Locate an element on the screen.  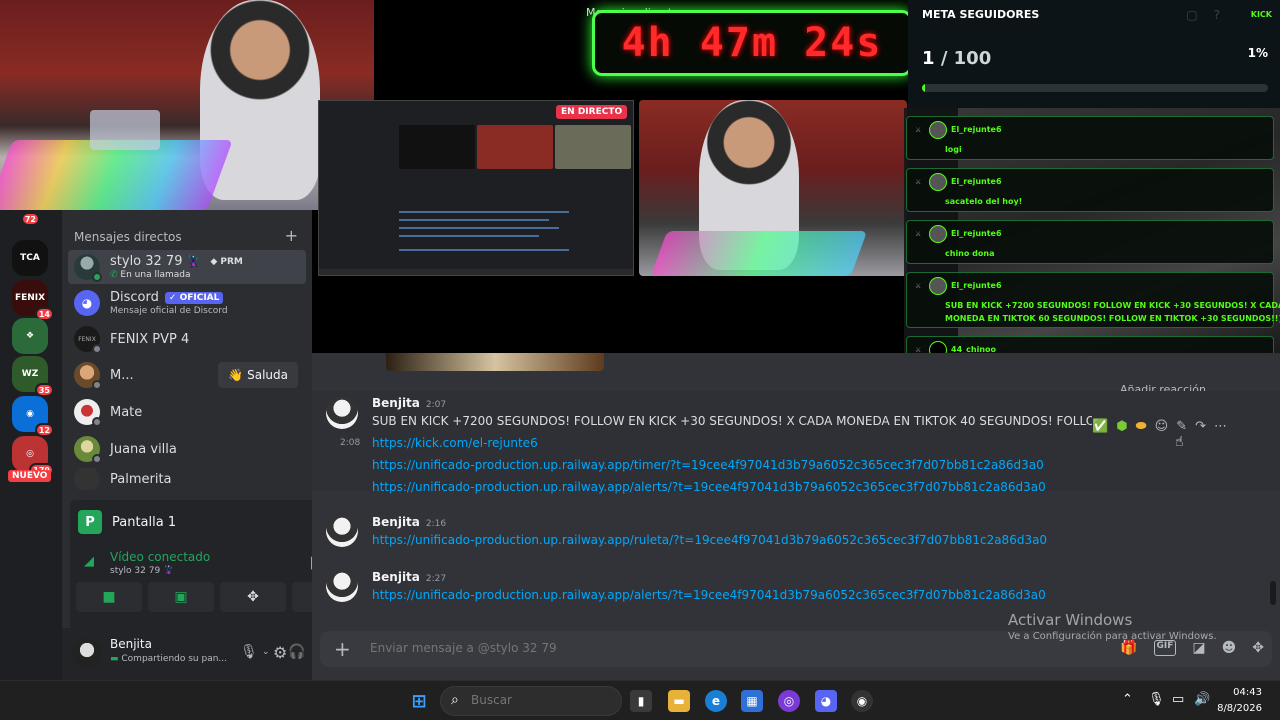
activities-button: ✥ is located at coordinates (253, 597).